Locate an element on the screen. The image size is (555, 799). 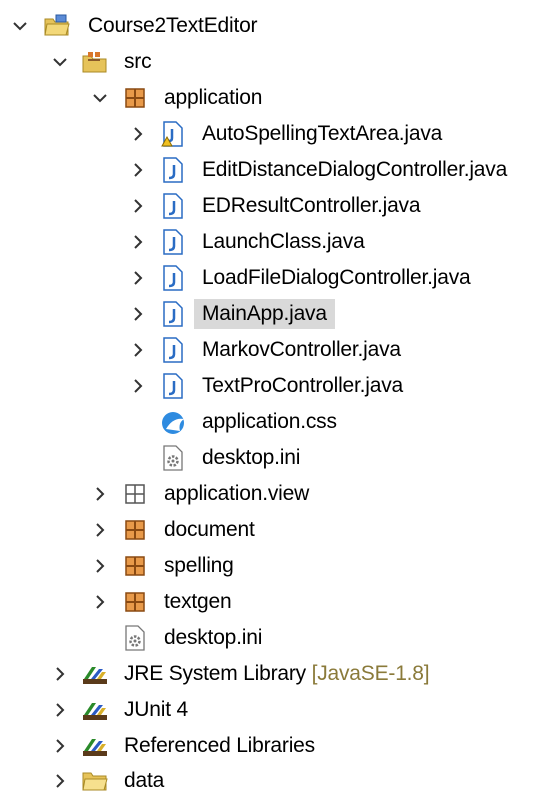
tree-label: application.css is located at coordinates (269, 421).